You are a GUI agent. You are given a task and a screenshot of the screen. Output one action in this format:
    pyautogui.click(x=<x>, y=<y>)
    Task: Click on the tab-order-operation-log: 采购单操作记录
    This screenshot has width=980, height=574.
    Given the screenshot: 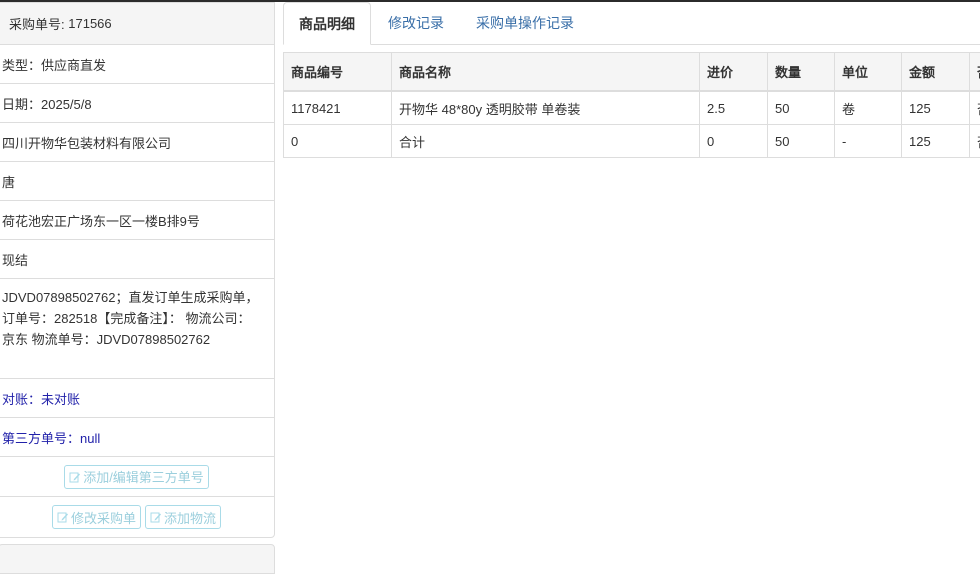 What is the action you would take?
    pyautogui.click(x=525, y=23)
    